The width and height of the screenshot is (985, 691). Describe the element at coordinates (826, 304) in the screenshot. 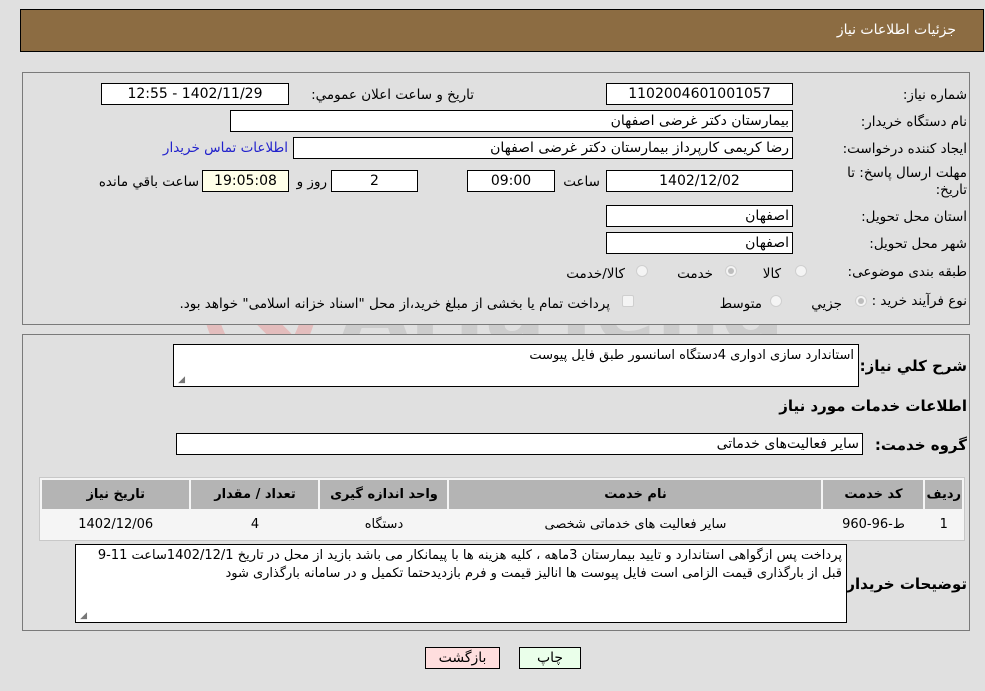

I see `purchase-type-option-minor: جزيي` at that location.